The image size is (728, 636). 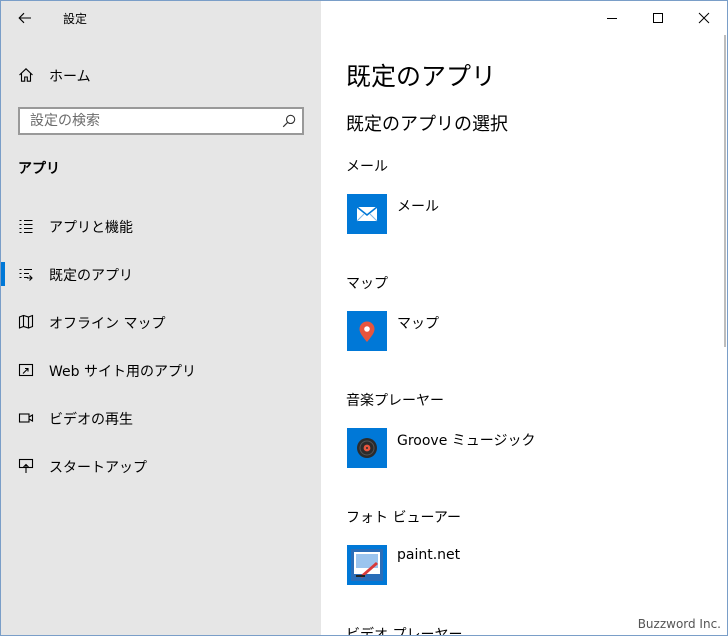 I want to click on sidebar-item-home-label: ホーム, so click(x=70, y=77).